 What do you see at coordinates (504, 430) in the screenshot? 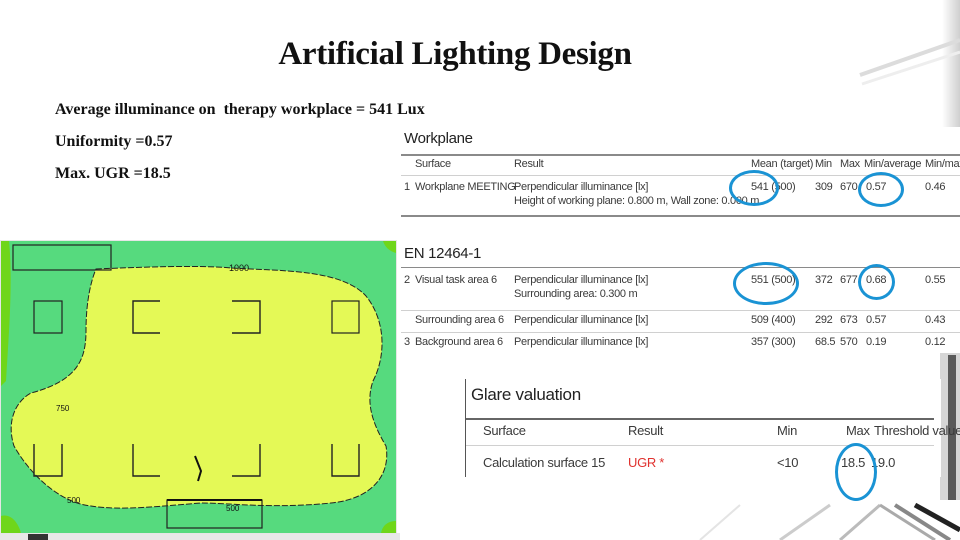
I see `header-surface: Surface` at bounding box center [504, 430].